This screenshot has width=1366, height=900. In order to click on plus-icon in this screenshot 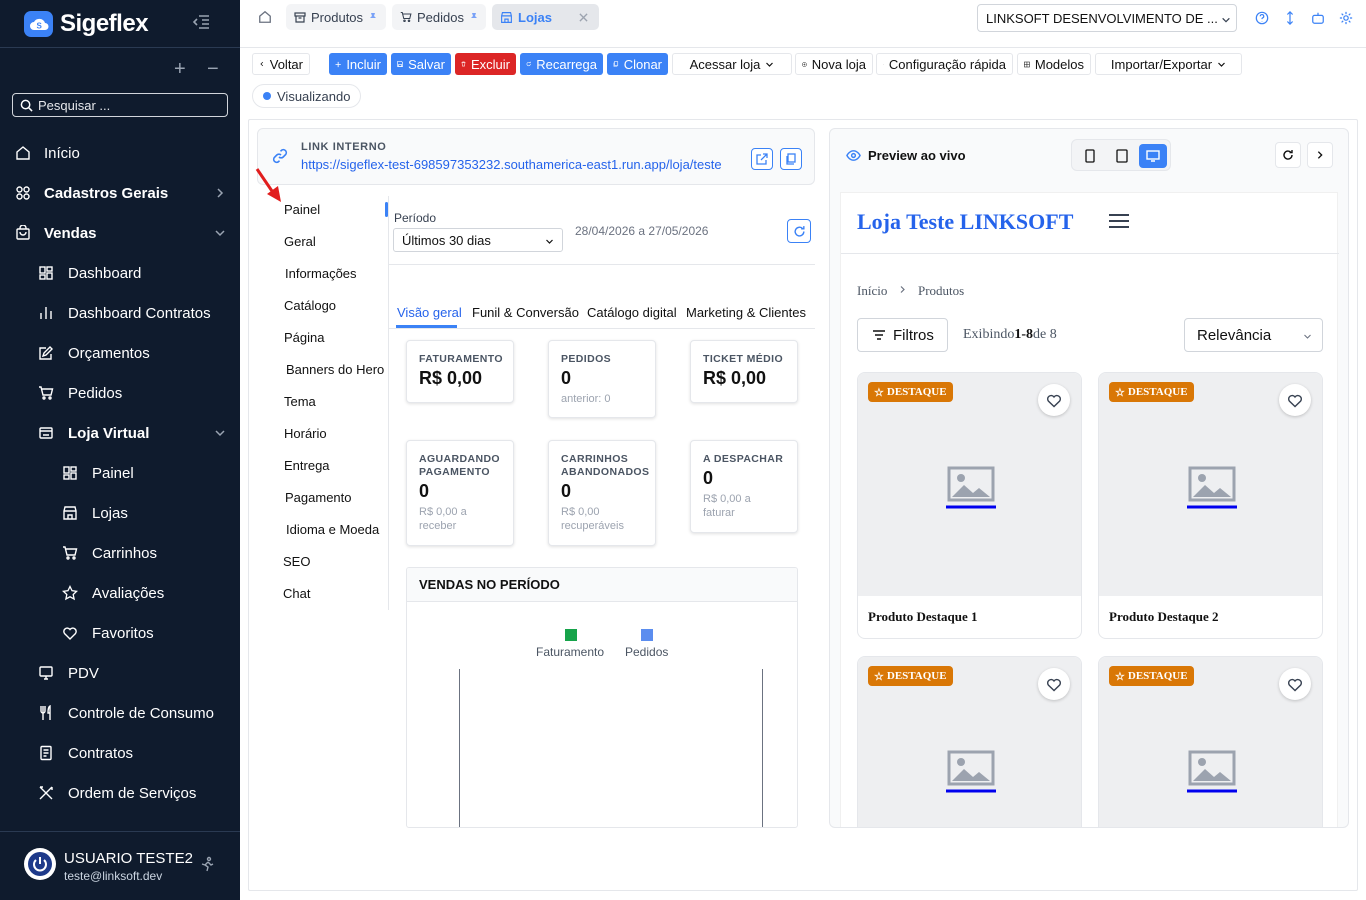, I will do `click(338, 64)`.